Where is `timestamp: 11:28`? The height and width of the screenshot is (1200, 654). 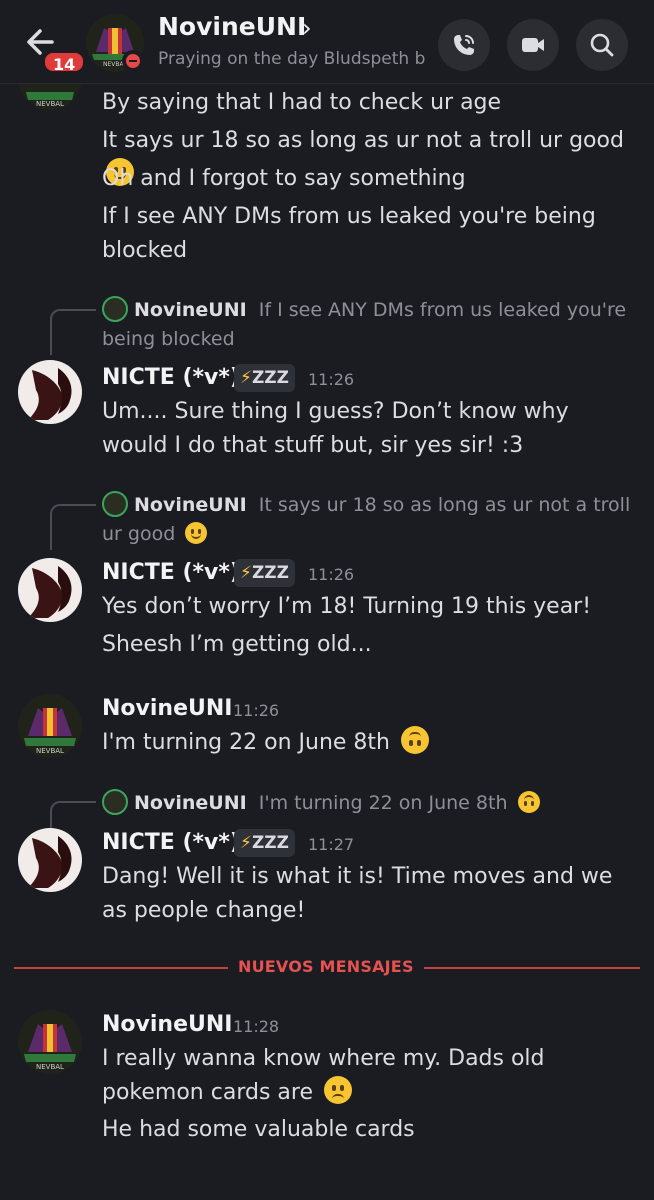
timestamp: 11:28 is located at coordinates (256, 1026).